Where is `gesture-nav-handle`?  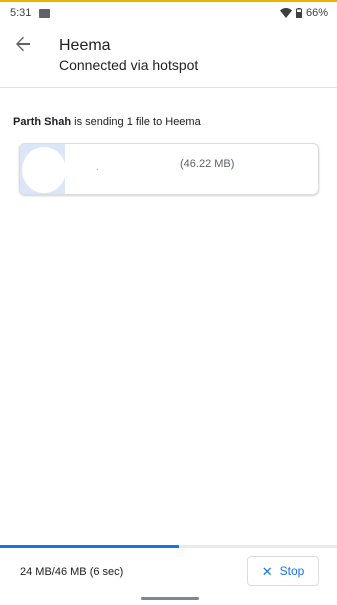 gesture-nav-handle is located at coordinates (170, 598).